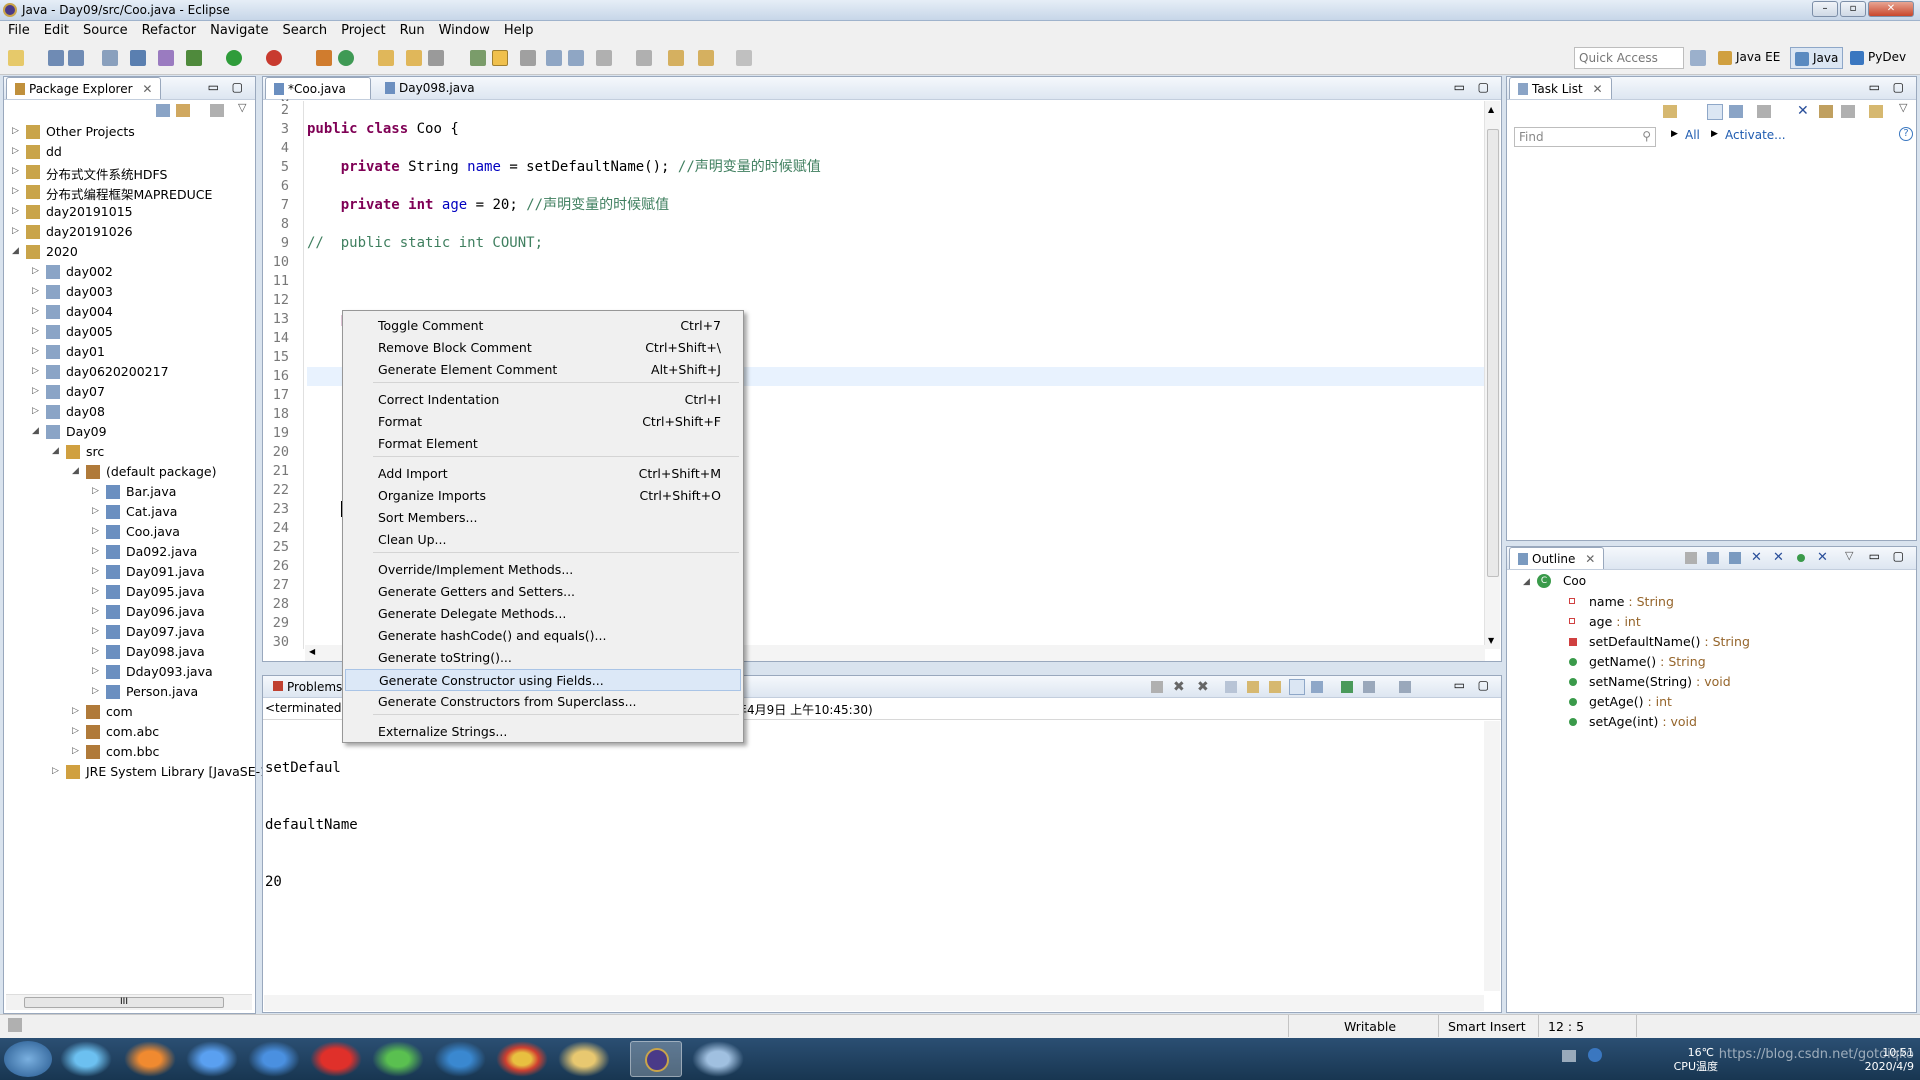  What do you see at coordinates (1903, 107) in the screenshot?
I see `view-menu-icon: ▽` at bounding box center [1903, 107].